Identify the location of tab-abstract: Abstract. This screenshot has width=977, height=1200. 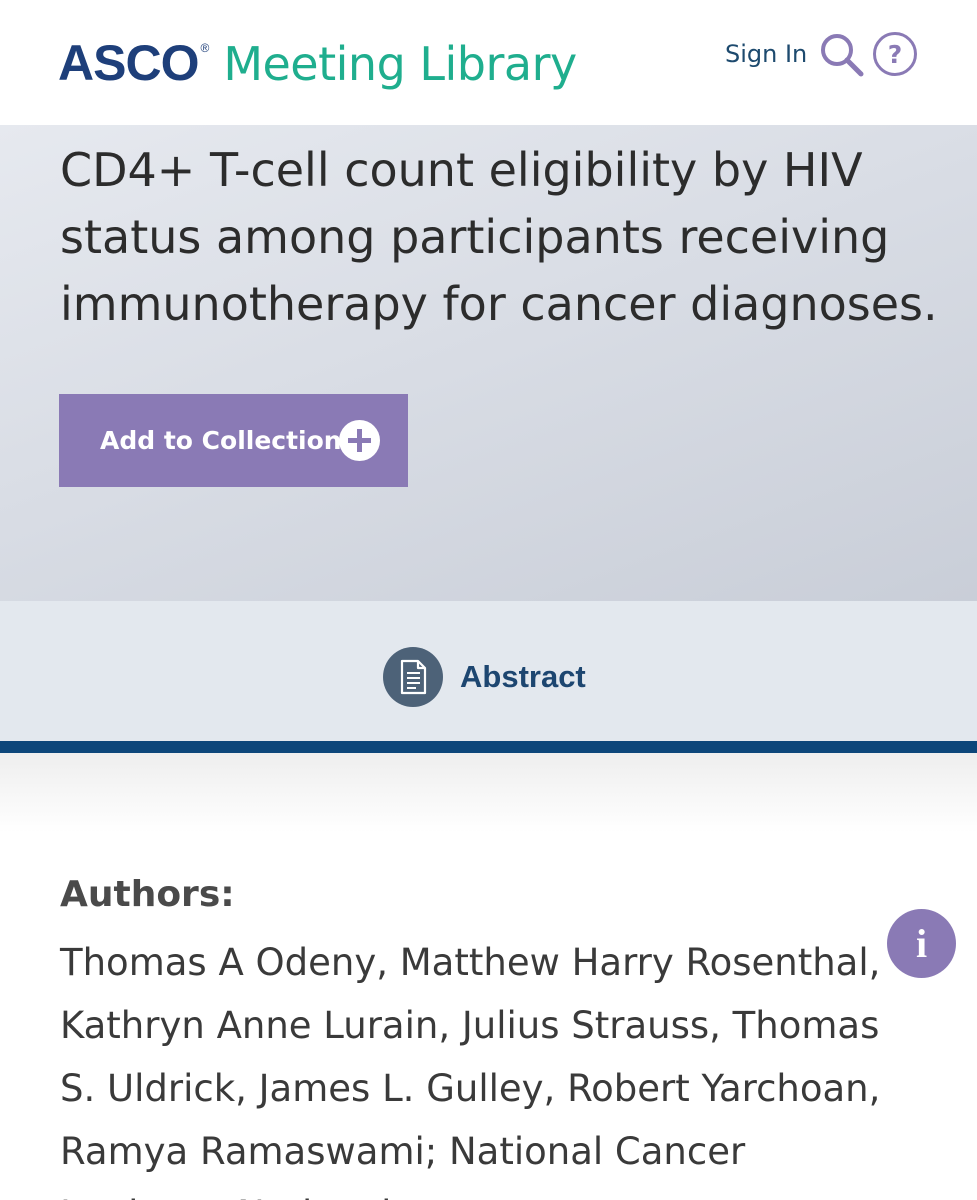
(484, 677).